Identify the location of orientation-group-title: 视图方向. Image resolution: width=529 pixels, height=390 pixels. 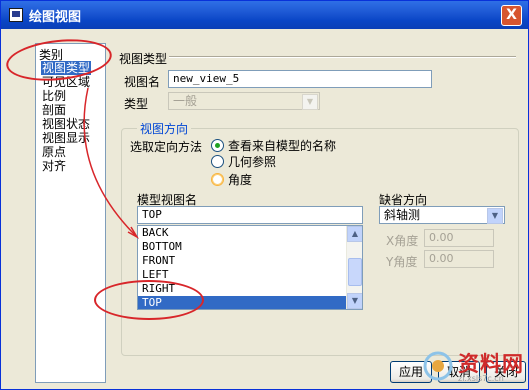
(164, 128).